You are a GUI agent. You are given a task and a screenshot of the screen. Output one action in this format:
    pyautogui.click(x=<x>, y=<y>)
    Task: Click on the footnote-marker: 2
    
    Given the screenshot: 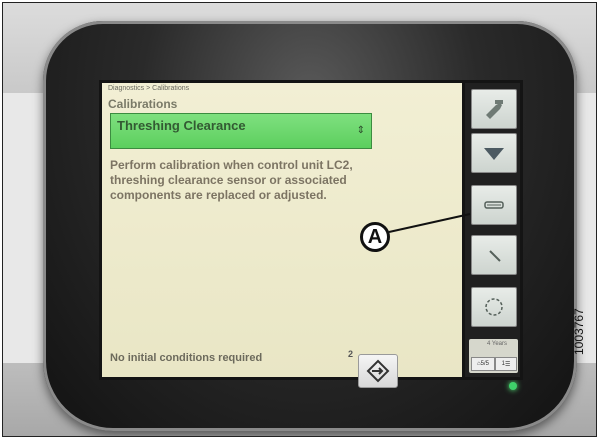 What is the action you would take?
    pyautogui.click(x=351, y=354)
    